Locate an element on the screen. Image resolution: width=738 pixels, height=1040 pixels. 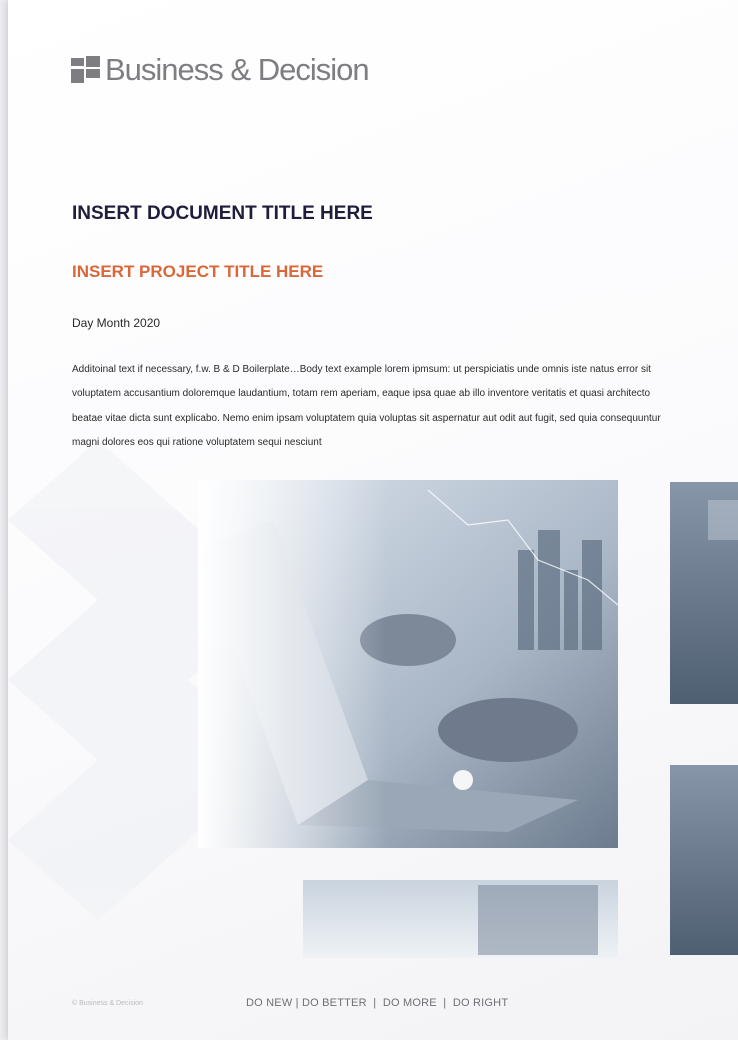
project-title: INSERT PROJECT TITLE HERE is located at coordinates (198, 271).